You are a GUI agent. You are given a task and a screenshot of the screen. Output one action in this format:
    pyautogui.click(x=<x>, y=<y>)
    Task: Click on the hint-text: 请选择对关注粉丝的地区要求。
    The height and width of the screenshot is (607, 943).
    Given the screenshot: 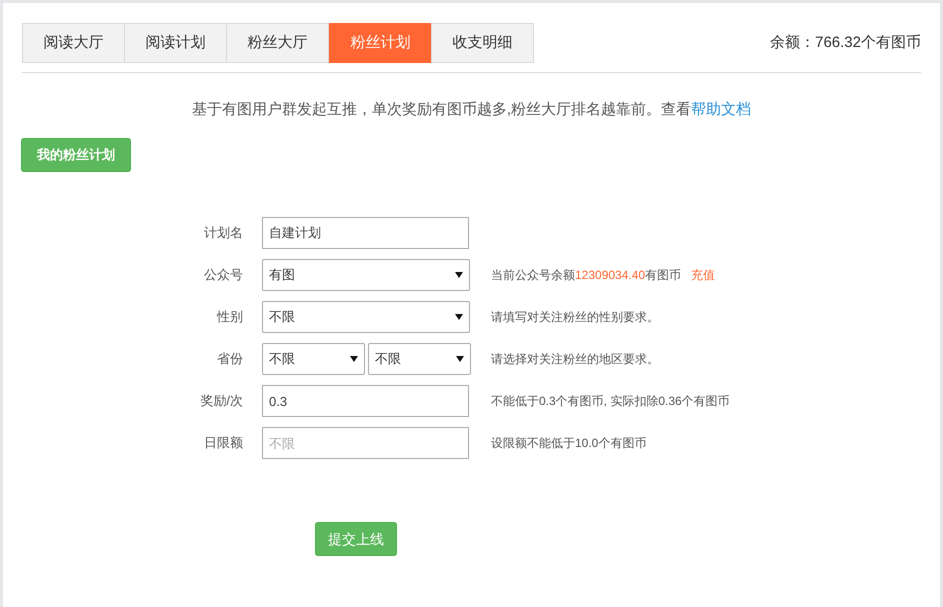 What is the action you would take?
    pyautogui.click(x=575, y=359)
    